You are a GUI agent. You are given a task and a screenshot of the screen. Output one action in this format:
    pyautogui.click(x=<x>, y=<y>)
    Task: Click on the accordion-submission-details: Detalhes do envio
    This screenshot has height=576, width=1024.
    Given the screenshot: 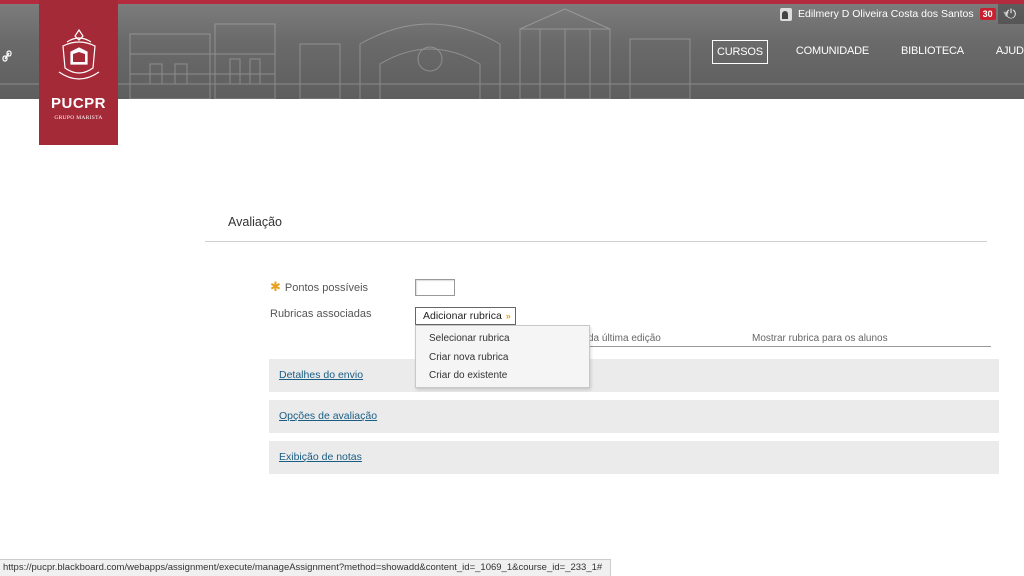 What is the action you would take?
    pyautogui.click(x=634, y=375)
    